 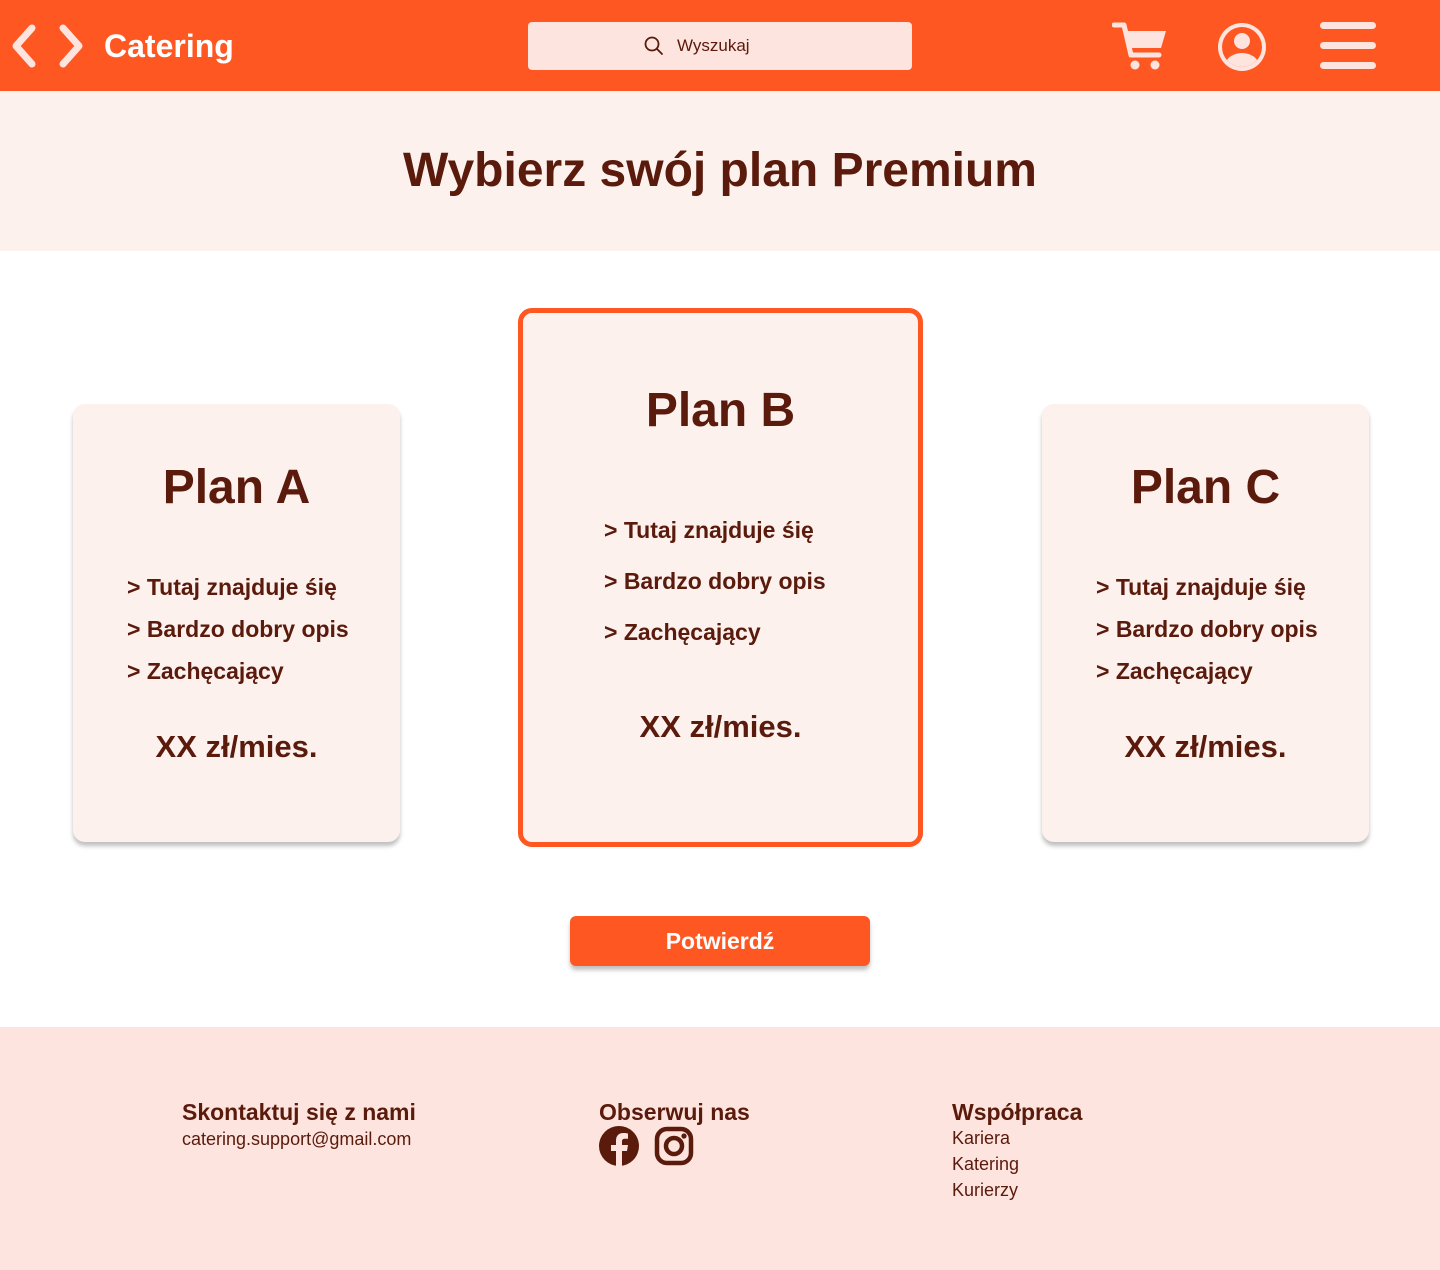 I want to click on plan-name: Plan C, so click(x=1205, y=487).